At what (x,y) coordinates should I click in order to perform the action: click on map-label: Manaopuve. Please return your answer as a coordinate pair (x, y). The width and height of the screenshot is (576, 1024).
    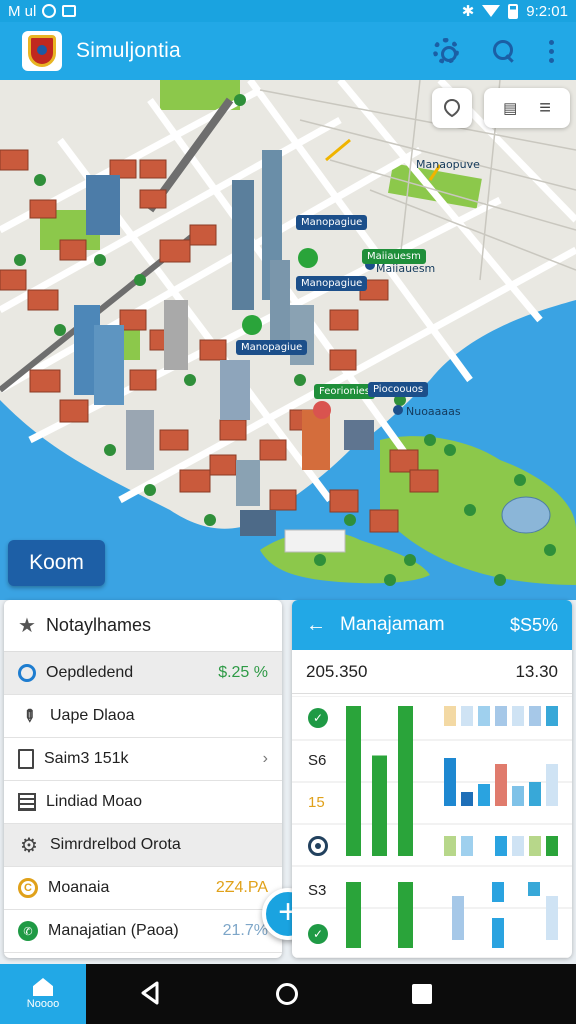
    Looking at the image, I should click on (448, 164).